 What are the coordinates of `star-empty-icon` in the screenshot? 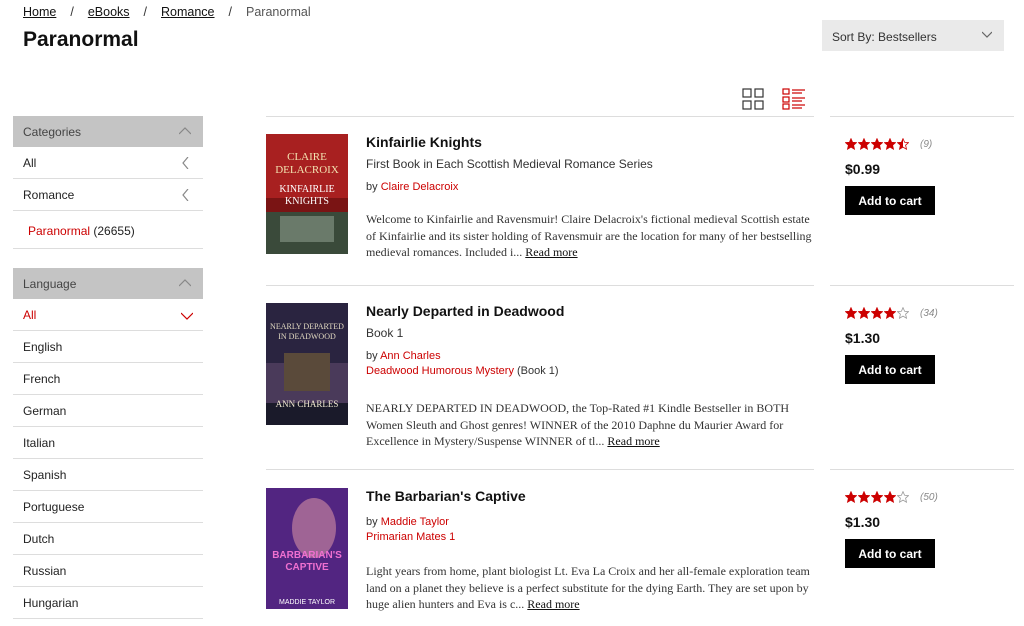 It's located at (903, 313).